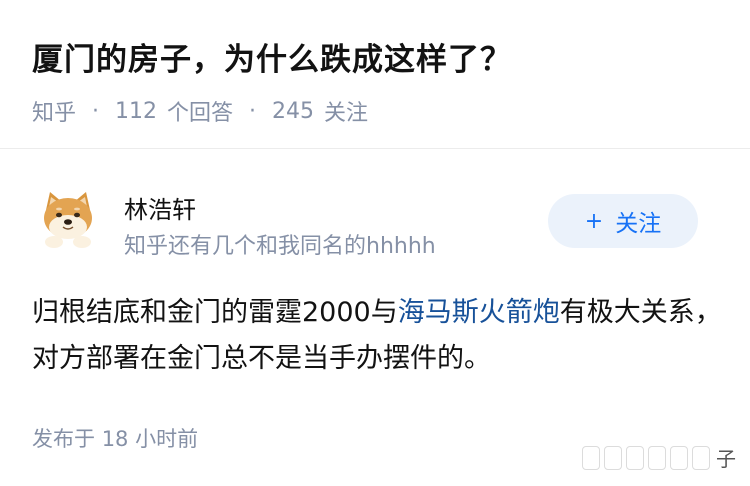 This screenshot has width=750, height=486. What do you see at coordinates (346, 113) in the screenshot?
I see `followers-label: 关注` at bounding box center [346, 113].